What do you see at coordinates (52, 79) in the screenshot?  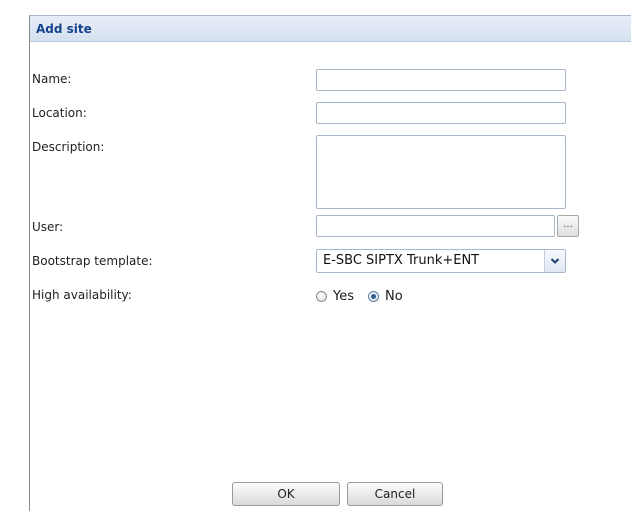 I see `name-label: Name:` at bounding box center [52, 79].